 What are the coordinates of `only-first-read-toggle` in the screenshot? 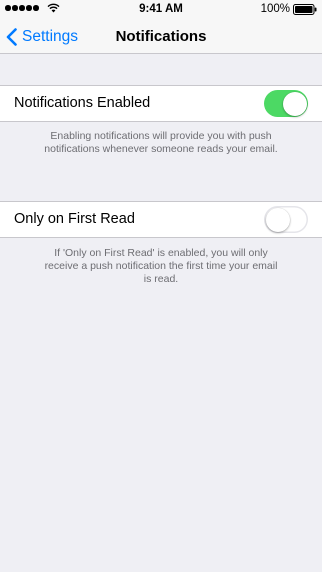 It's located at (286, 219).